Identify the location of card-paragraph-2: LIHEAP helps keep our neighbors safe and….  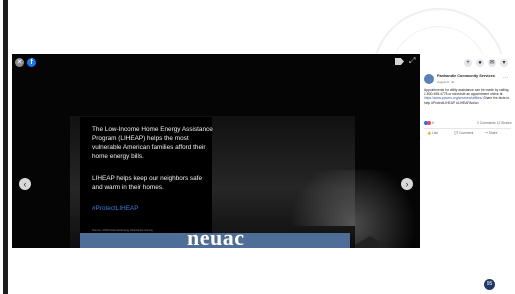
(147, 183).